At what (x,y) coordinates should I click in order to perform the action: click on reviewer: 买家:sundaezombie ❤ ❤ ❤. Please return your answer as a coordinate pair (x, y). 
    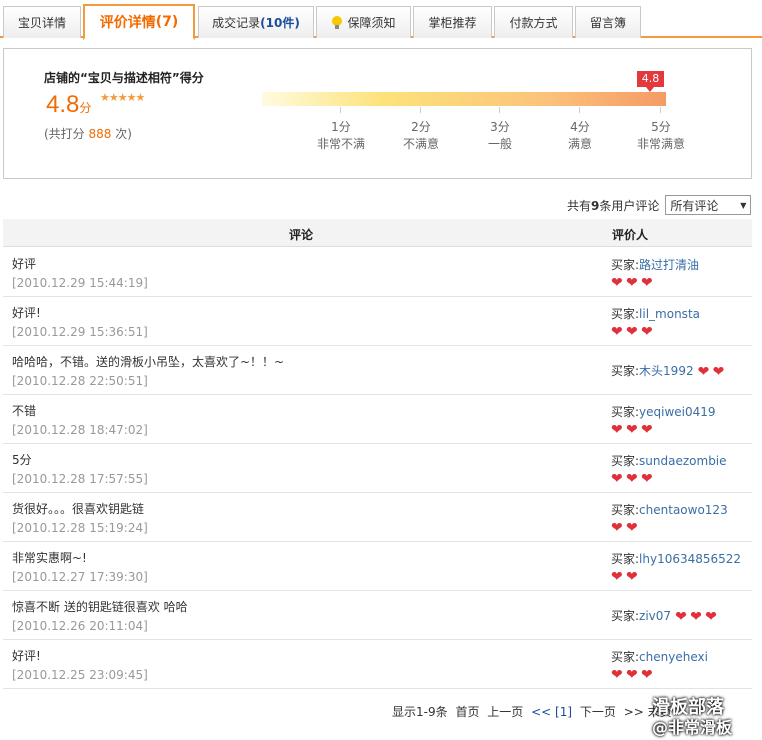
    Looking at the image, I should click on (669, 469).